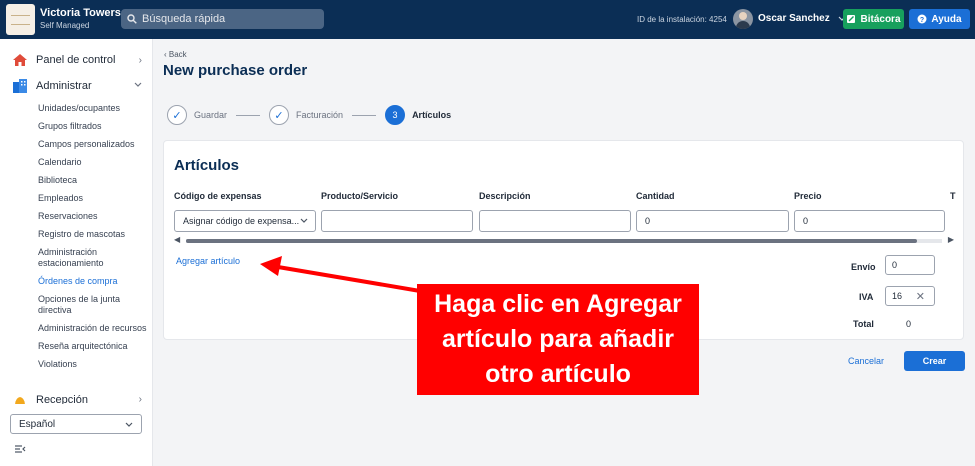  I want to click on app-name: Victoria Towers, so click(80, 13).